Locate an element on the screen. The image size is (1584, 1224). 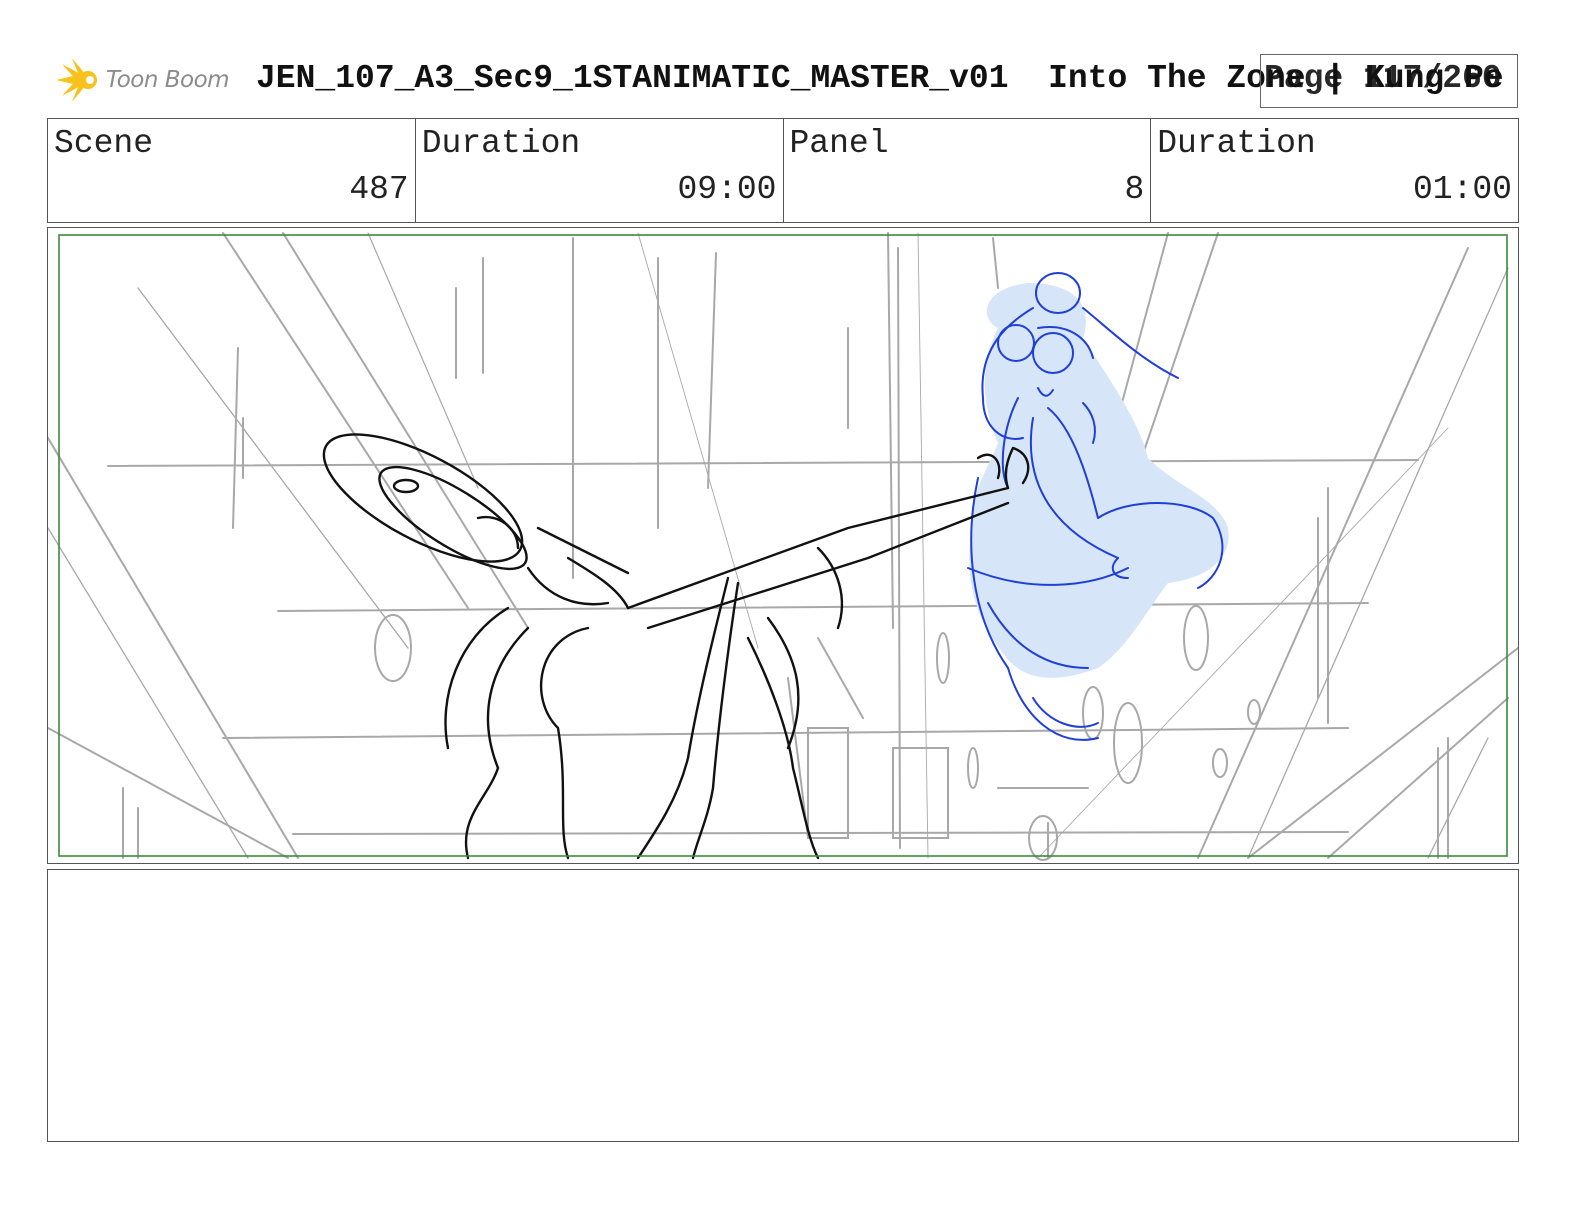
panel-duration-label: Duration is located at coordinates (1236, 143).